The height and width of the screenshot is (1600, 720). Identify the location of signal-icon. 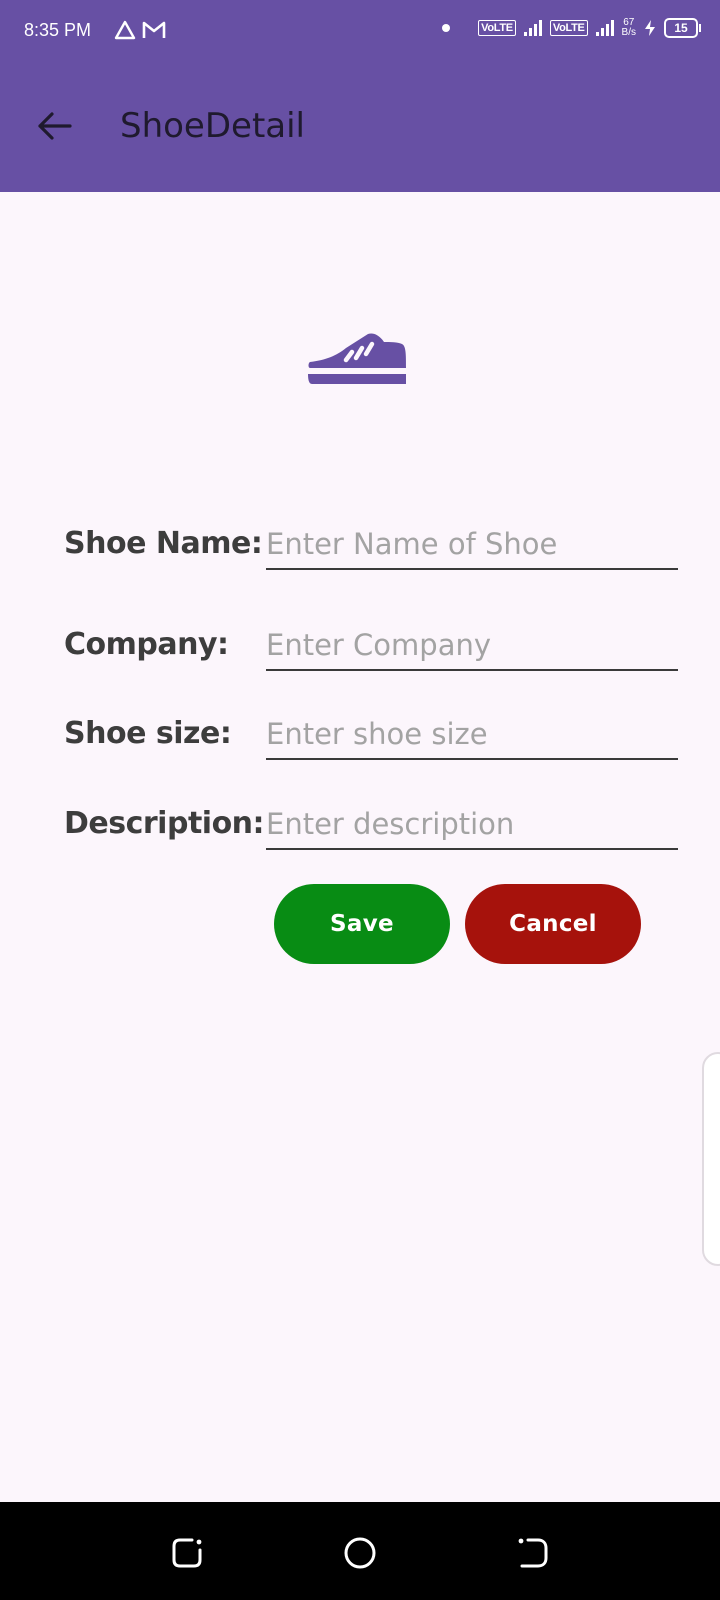
(532, 28).